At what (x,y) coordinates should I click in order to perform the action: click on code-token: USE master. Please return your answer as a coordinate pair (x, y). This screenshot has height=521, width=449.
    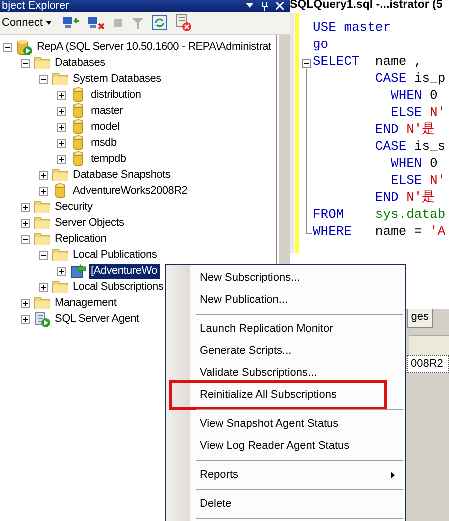
    Looking at the image, I should click on (352, 27).